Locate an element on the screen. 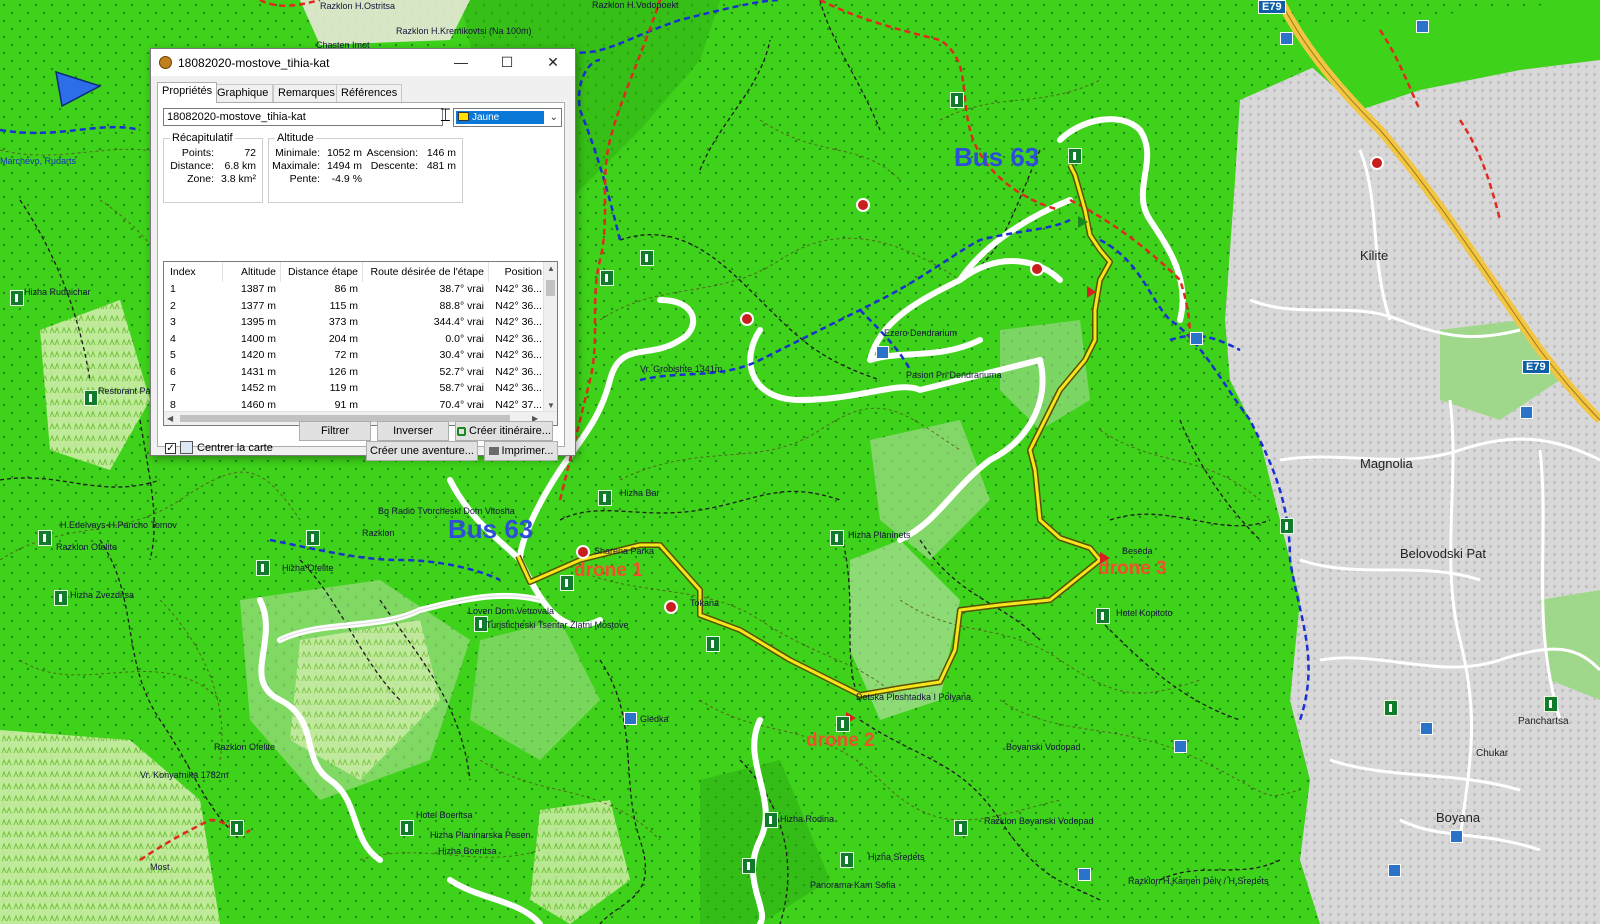  filter-button: Filtrer is located at coordinates (335, 431).